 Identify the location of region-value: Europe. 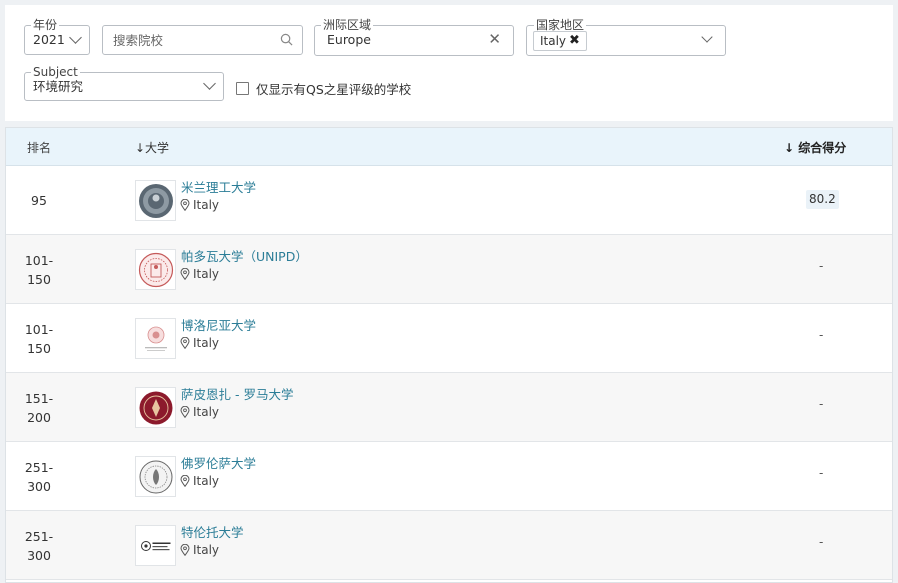
(349, 39).